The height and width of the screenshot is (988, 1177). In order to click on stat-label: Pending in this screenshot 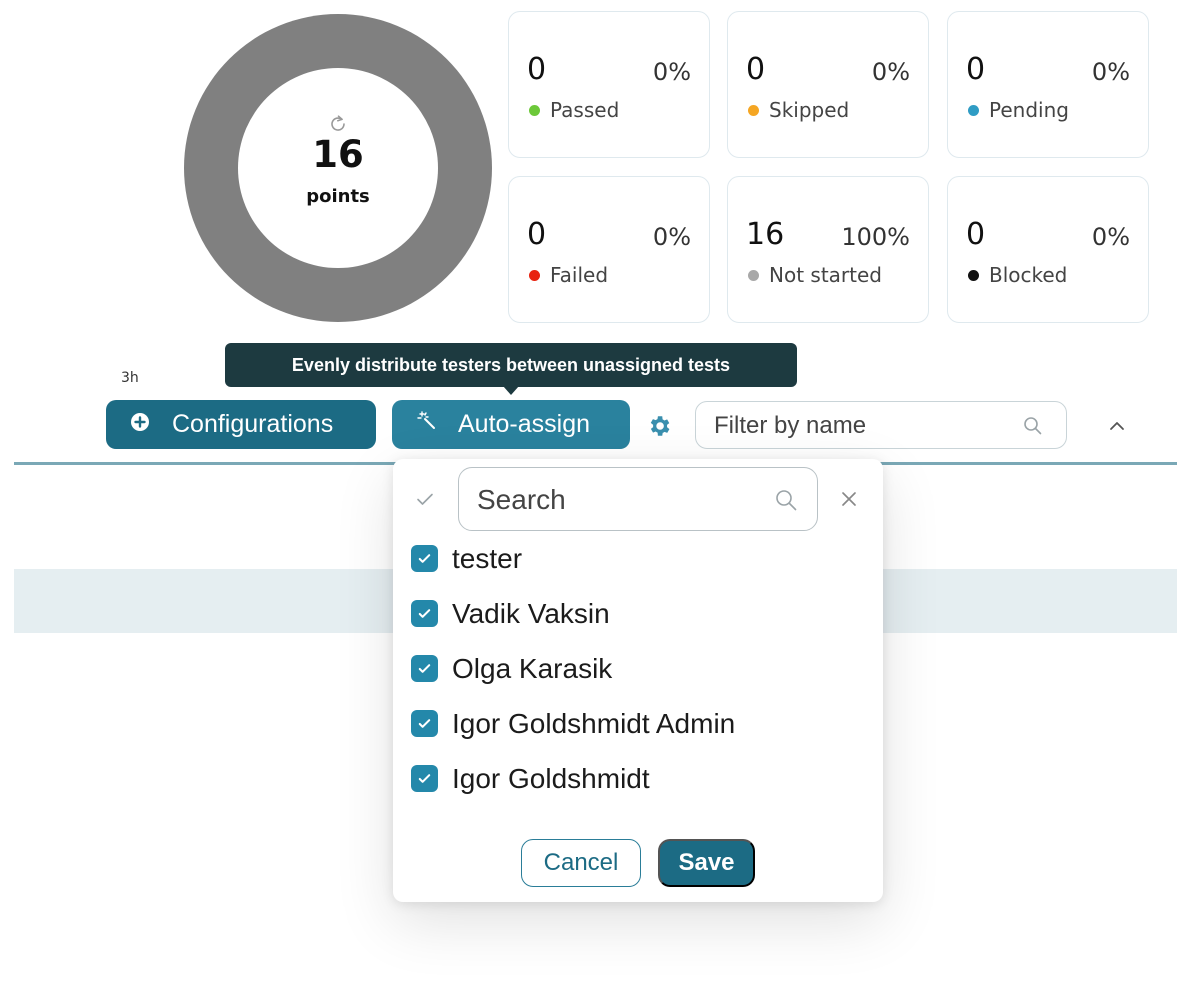, I will do `click(1029, 110)`.